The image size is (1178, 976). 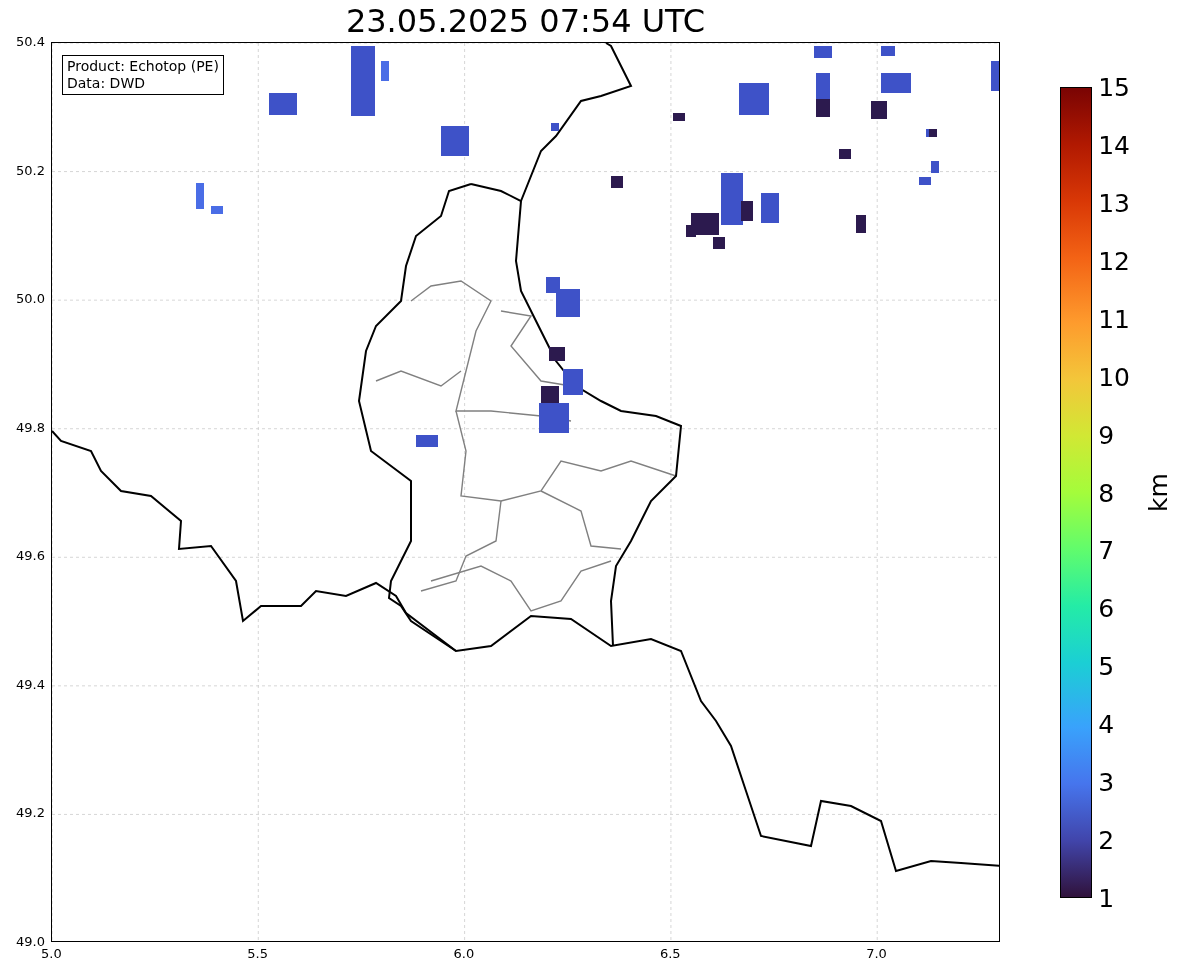 What do you see at coordinates (1106, 492) in the screenshot?
I see `colorbar-tick-label: 8` at bounding box center [1106, 492].